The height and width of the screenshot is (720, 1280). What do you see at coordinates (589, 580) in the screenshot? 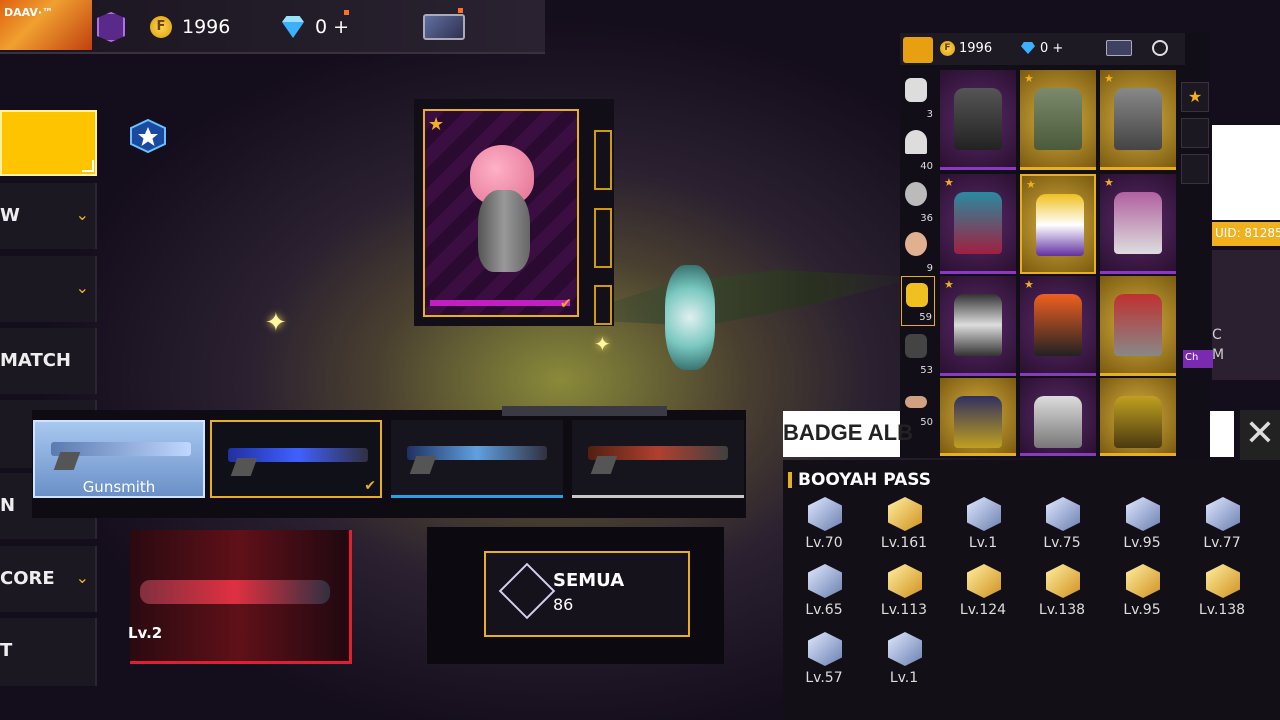
I see `collection-title: SEMUA` at bounding box center [589, 580].